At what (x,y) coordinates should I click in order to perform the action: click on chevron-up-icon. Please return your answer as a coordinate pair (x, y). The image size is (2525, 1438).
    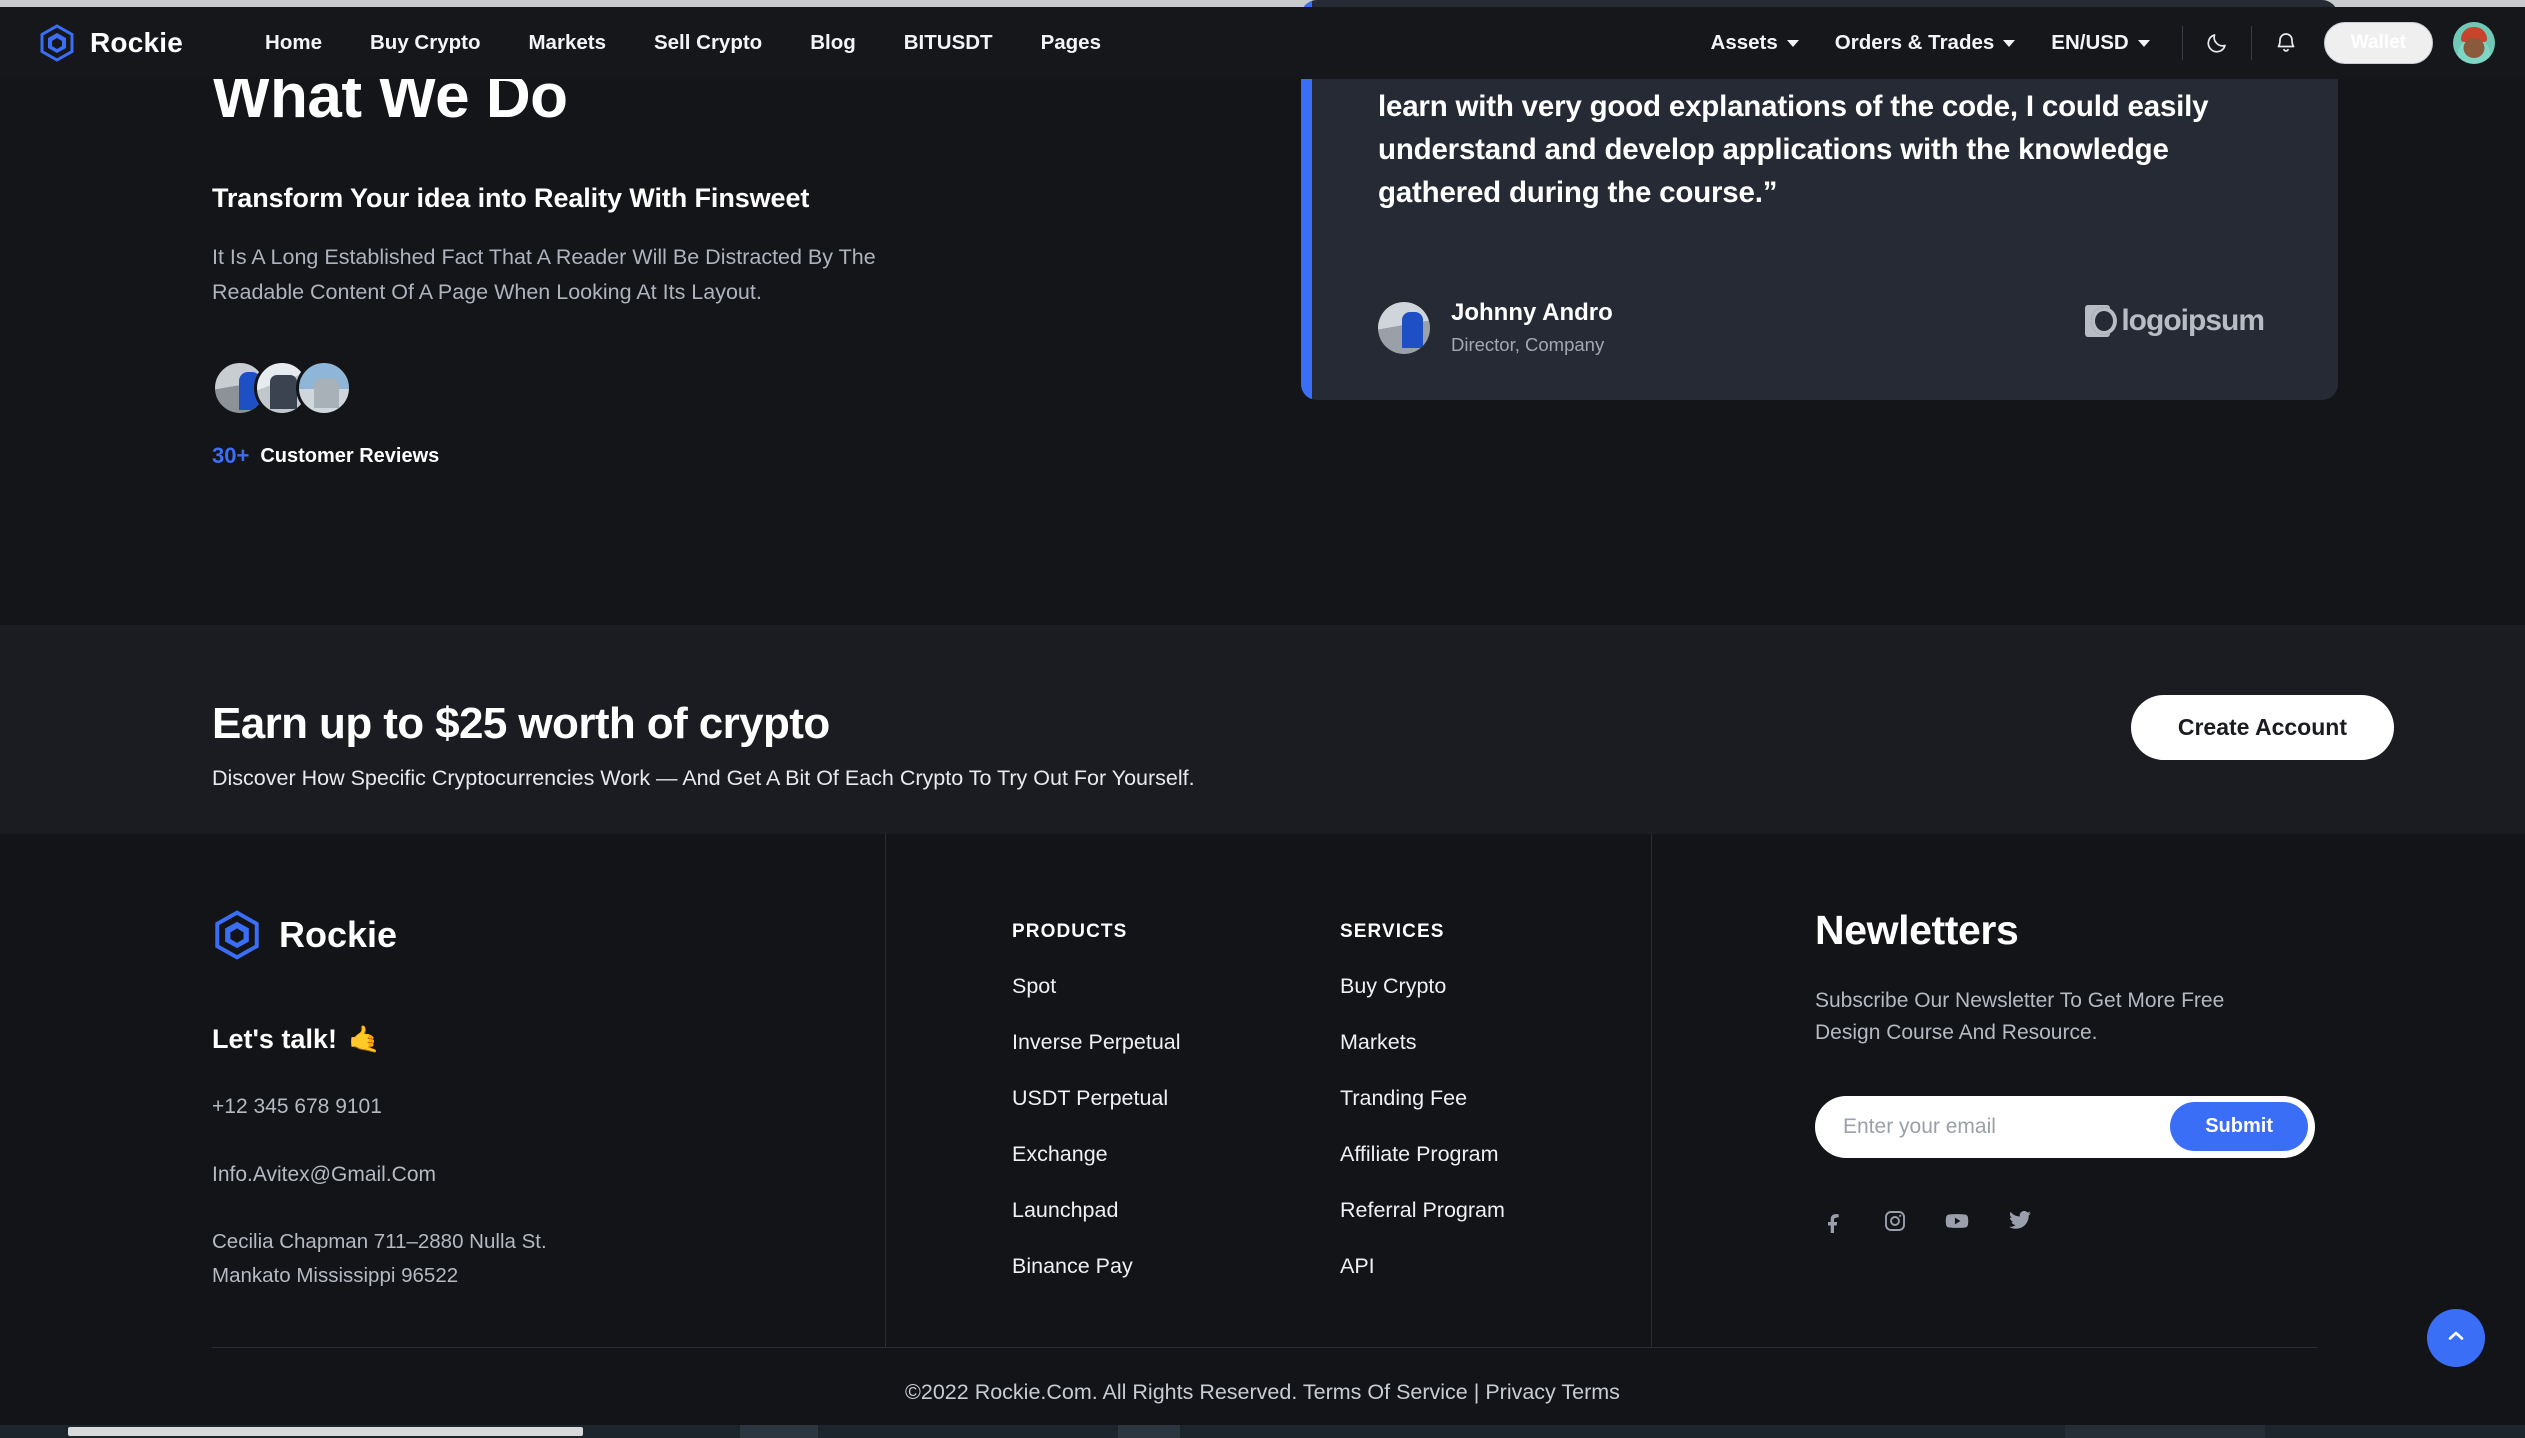
    Looking at the image, I should click on (2456, 1338).